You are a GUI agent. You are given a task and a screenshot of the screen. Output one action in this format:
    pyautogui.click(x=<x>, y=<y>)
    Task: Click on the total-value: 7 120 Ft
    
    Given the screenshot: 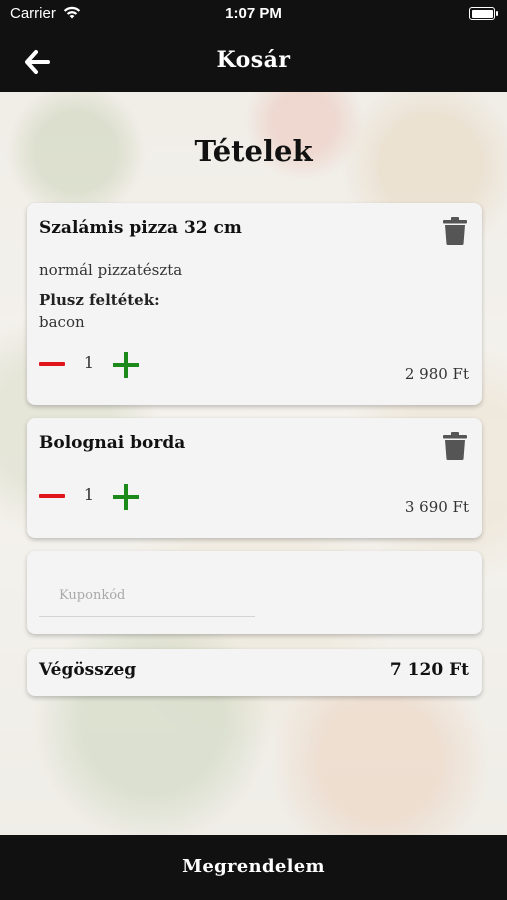 What is the action you would take?
    pyautogui.click(x=429, y=670)
    